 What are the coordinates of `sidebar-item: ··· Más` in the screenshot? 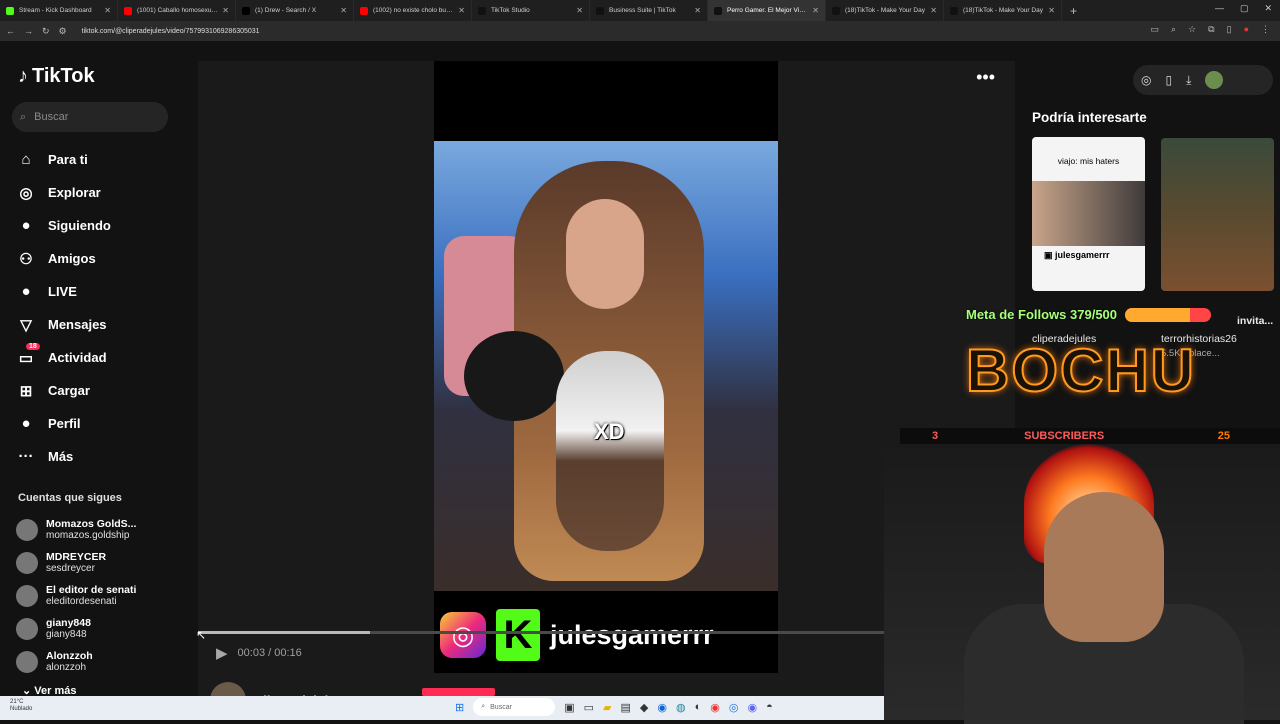 It's located at (63, 456).